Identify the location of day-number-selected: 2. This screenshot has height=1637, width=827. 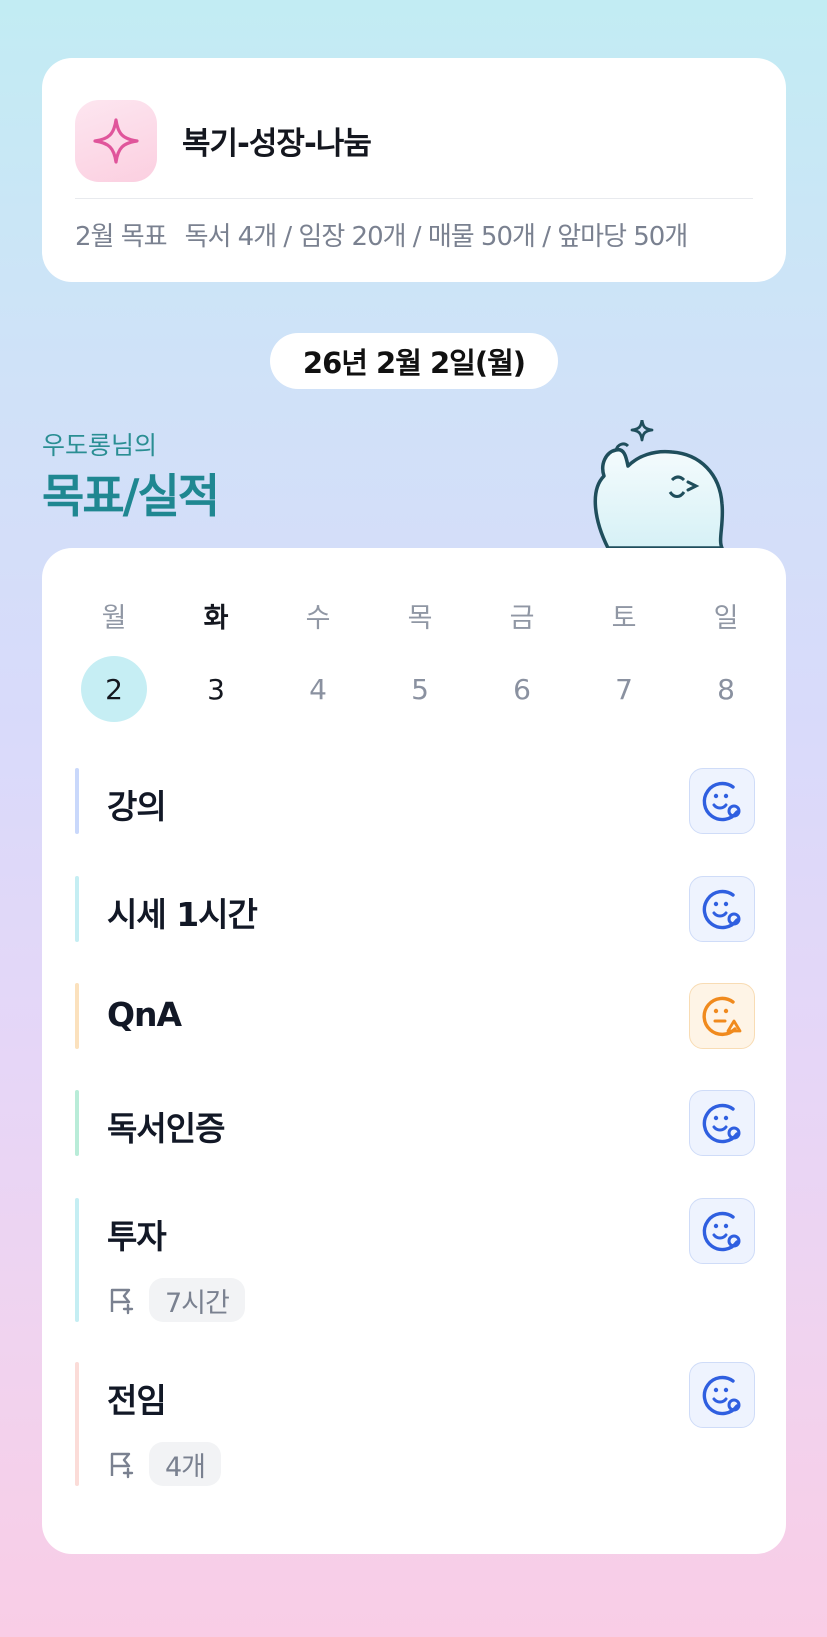
(114, 689).